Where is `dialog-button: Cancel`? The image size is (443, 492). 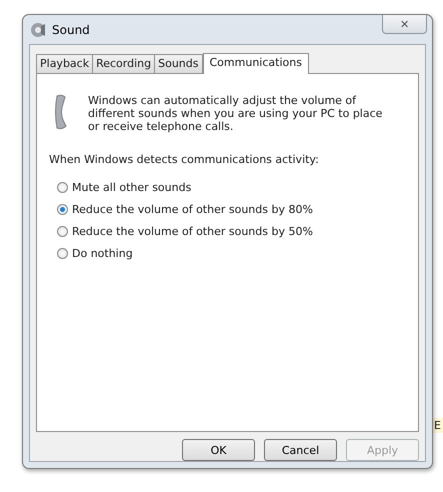
dialog-button: Cancel is located at coordinates (300, 450).